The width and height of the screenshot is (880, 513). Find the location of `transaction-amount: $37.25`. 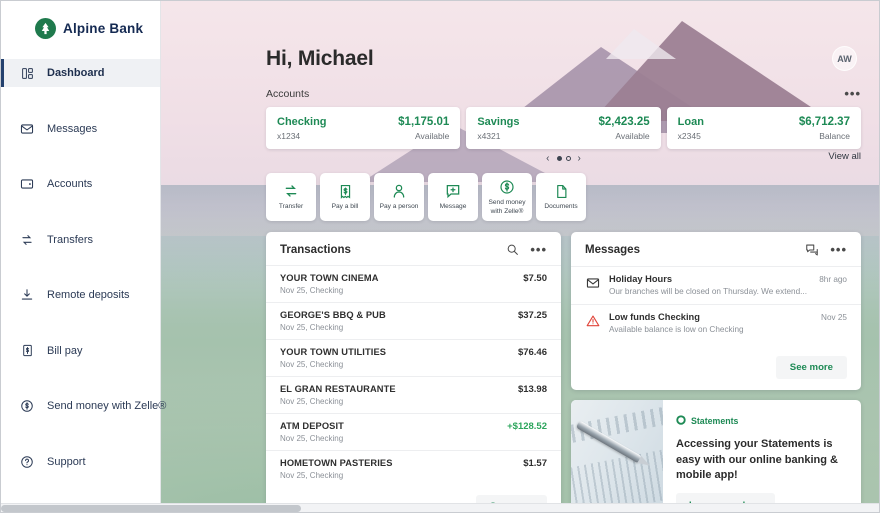

transaction-amount: $37.25 is located at coordinates (532, 315).